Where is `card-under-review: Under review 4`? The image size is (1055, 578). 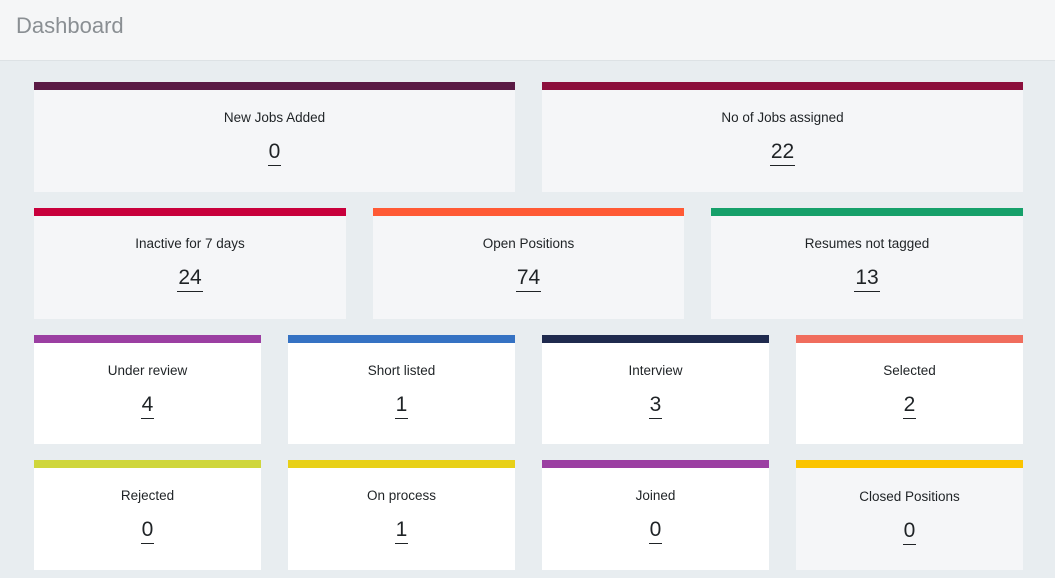 card-under-review: Under review 4 is located at coordinates (147, 389).